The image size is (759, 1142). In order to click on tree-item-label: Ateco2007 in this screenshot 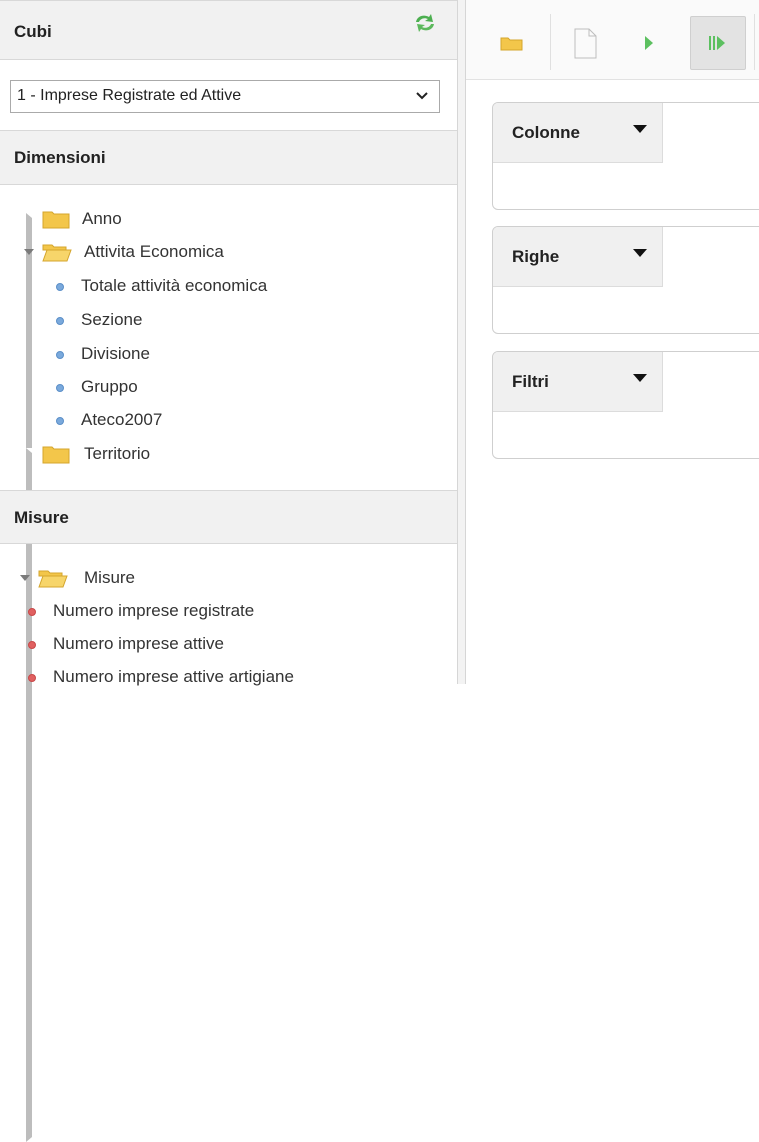, I will do `click(122, 419)`.